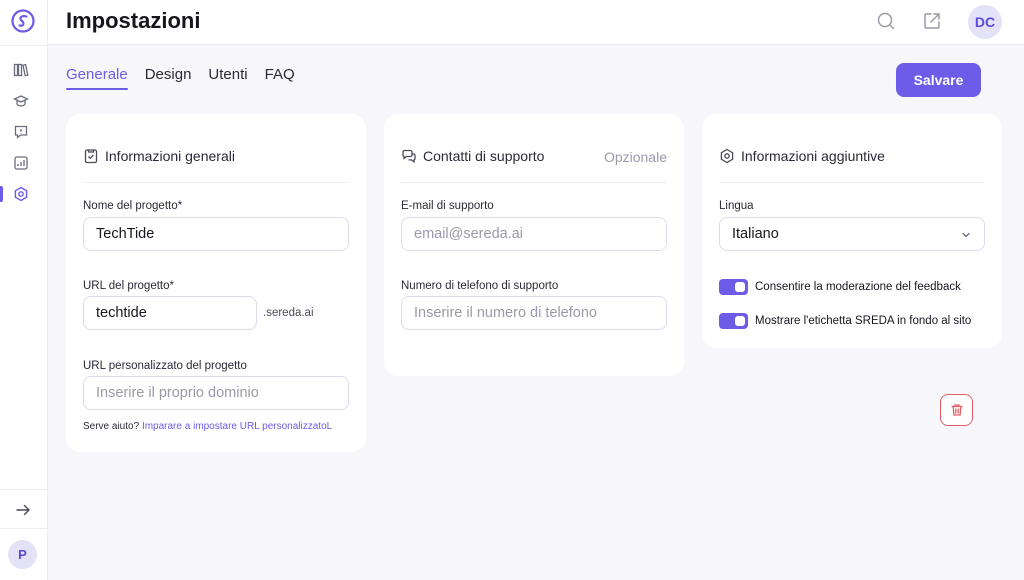 The width and height of the screenshot is (1024, 580). What do you see at coordinates (755, 234) in the screenshot?
I see `language-selected-value: Italiano` at bounding box center [755, 234].